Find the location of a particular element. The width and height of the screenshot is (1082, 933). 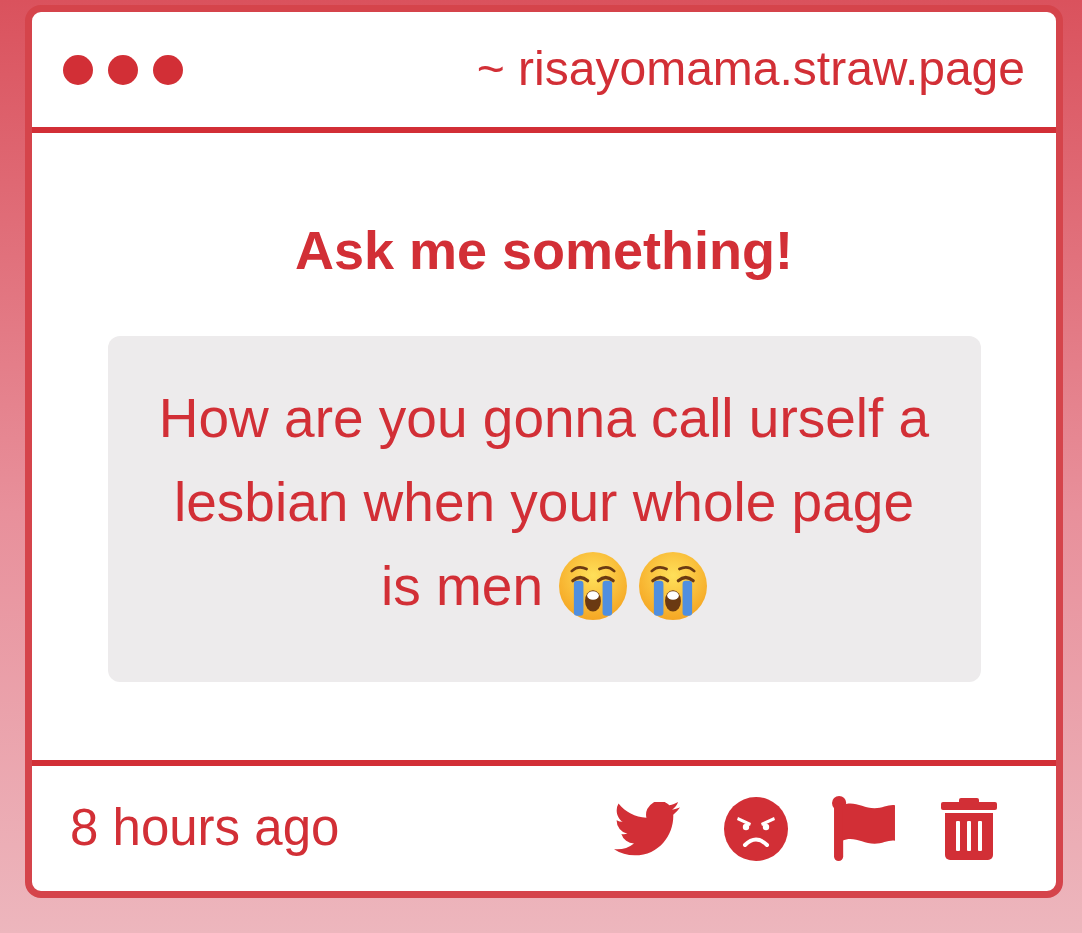

timestamp: 8 hours ago is located at coordinates (205, 828).